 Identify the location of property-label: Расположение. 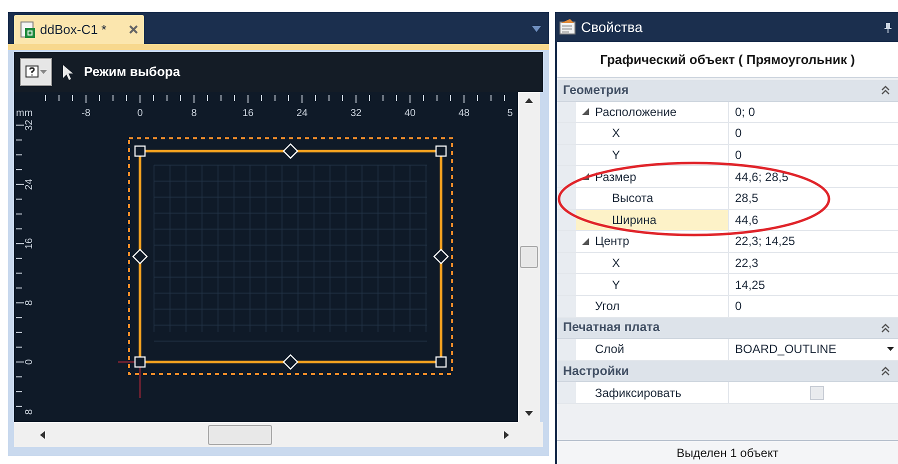
(636, 112).